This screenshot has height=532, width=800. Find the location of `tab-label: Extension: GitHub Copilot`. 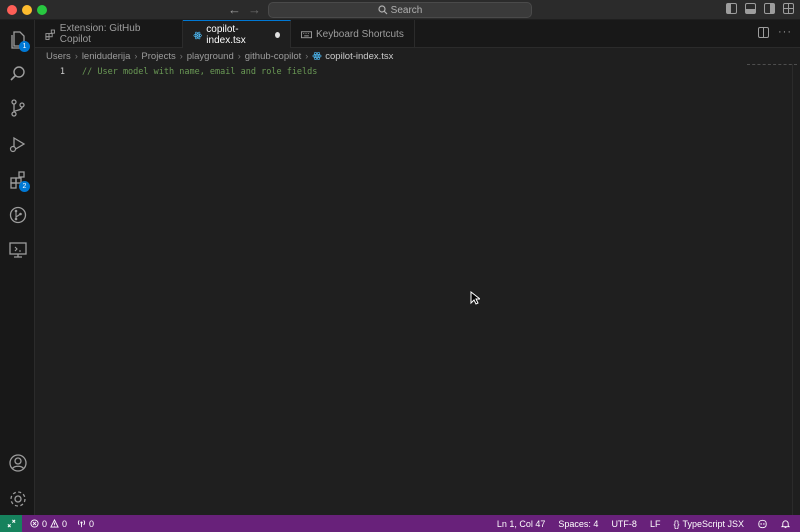

tab-label: Extension: GitHub Copilot is located at coordinates (100, 34).